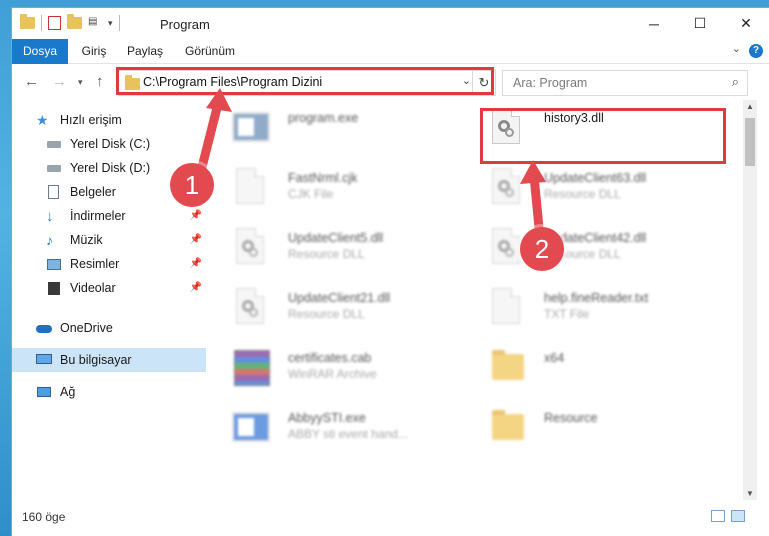 The width and height of the screenshot is (769, 536). I want to click on sidebar-item-label: Müzik, so click(86, 240).